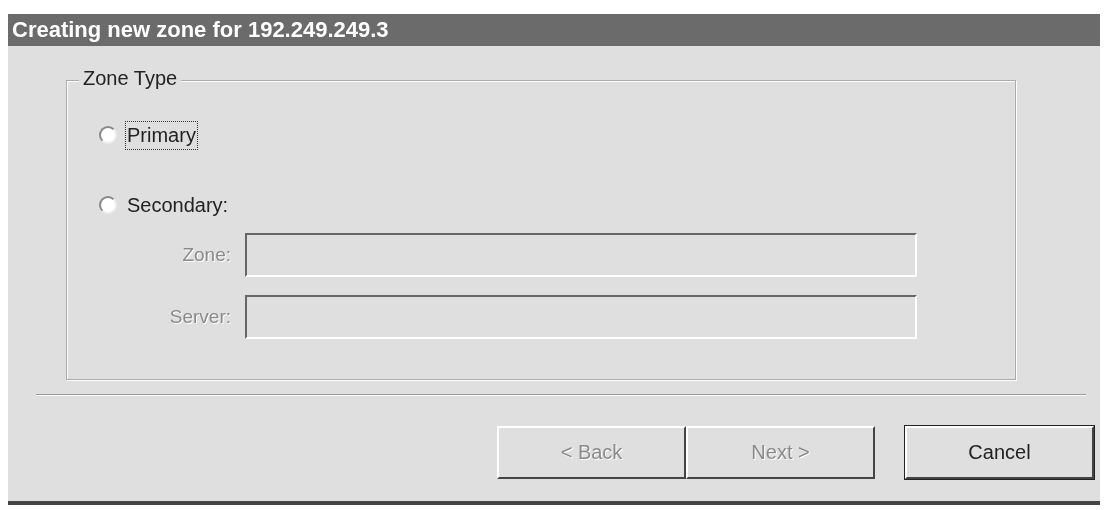 The width and height of the screenshot is (1105, 510). Describe the element at coordinates (200, 317) in the screenshot. I see `field-label: Server:` at that location.